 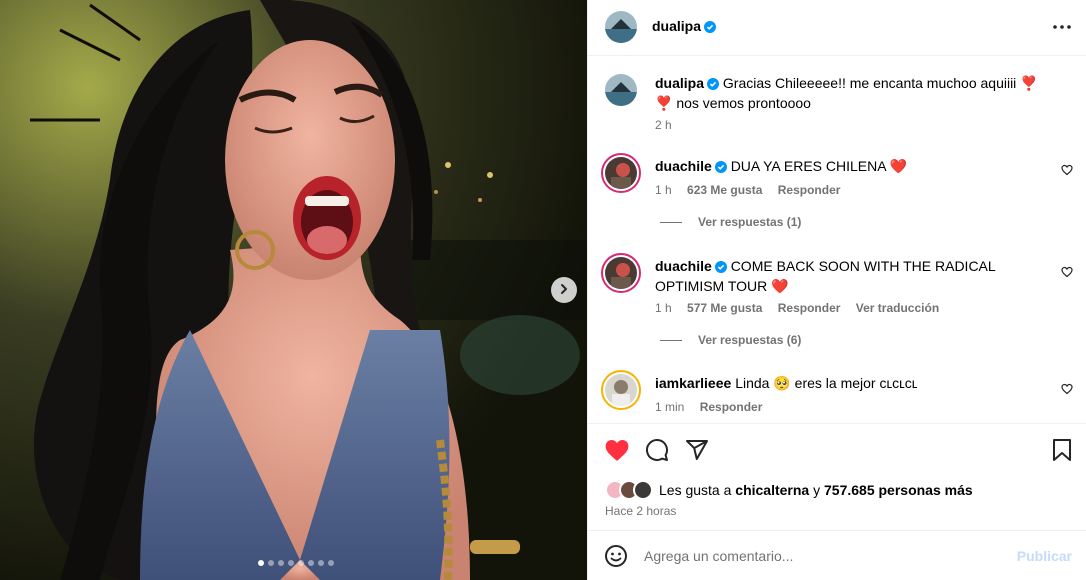 What do you see at coordinates (679, 83) in the screenshot?
I see `caption-username: dualipa` at bounding box center [679, 83].